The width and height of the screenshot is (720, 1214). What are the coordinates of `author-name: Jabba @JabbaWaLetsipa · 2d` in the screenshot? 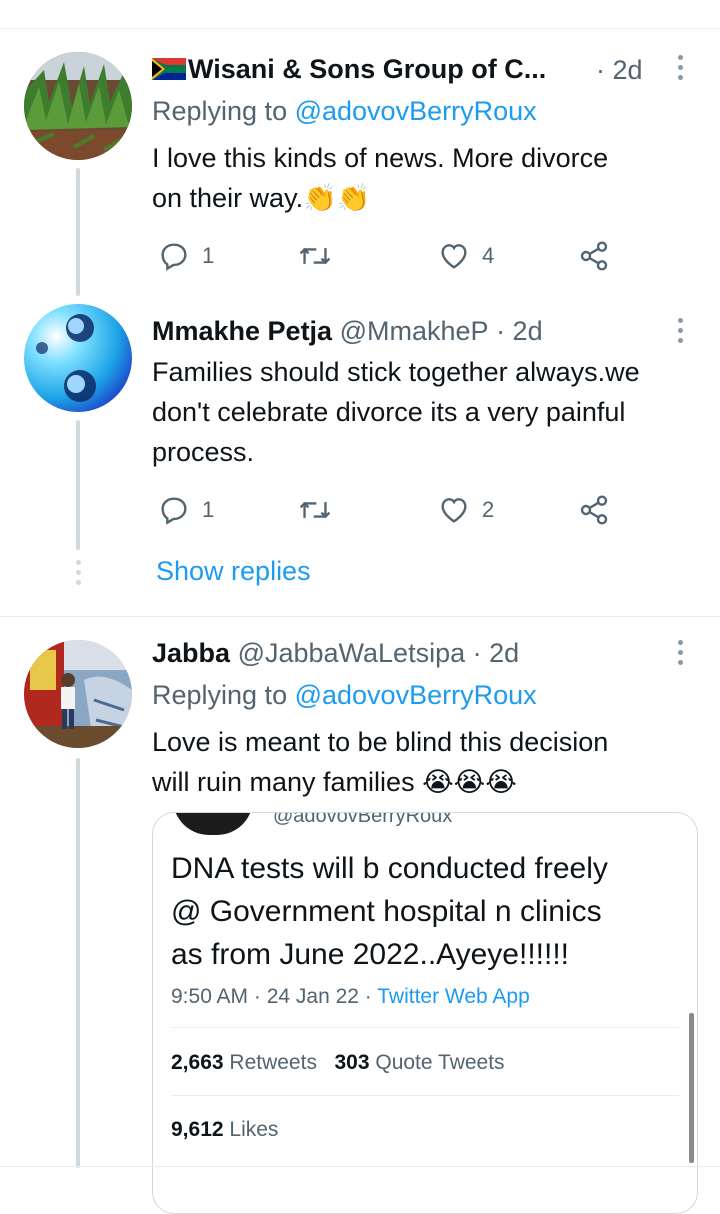 It's located at (335, 653).